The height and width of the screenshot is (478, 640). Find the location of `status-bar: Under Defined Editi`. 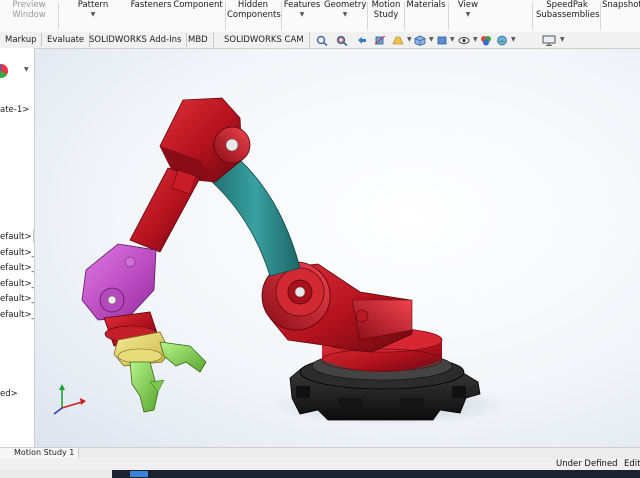

status-bar: Under Defined Editi is located at coordinates (320, 464).